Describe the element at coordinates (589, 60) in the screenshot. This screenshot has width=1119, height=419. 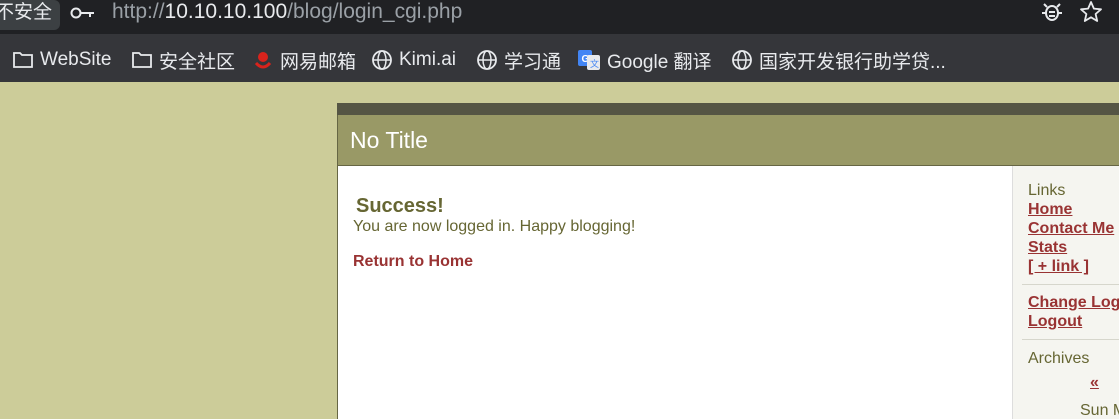
I see `google-translate-icon: G文` at that location.